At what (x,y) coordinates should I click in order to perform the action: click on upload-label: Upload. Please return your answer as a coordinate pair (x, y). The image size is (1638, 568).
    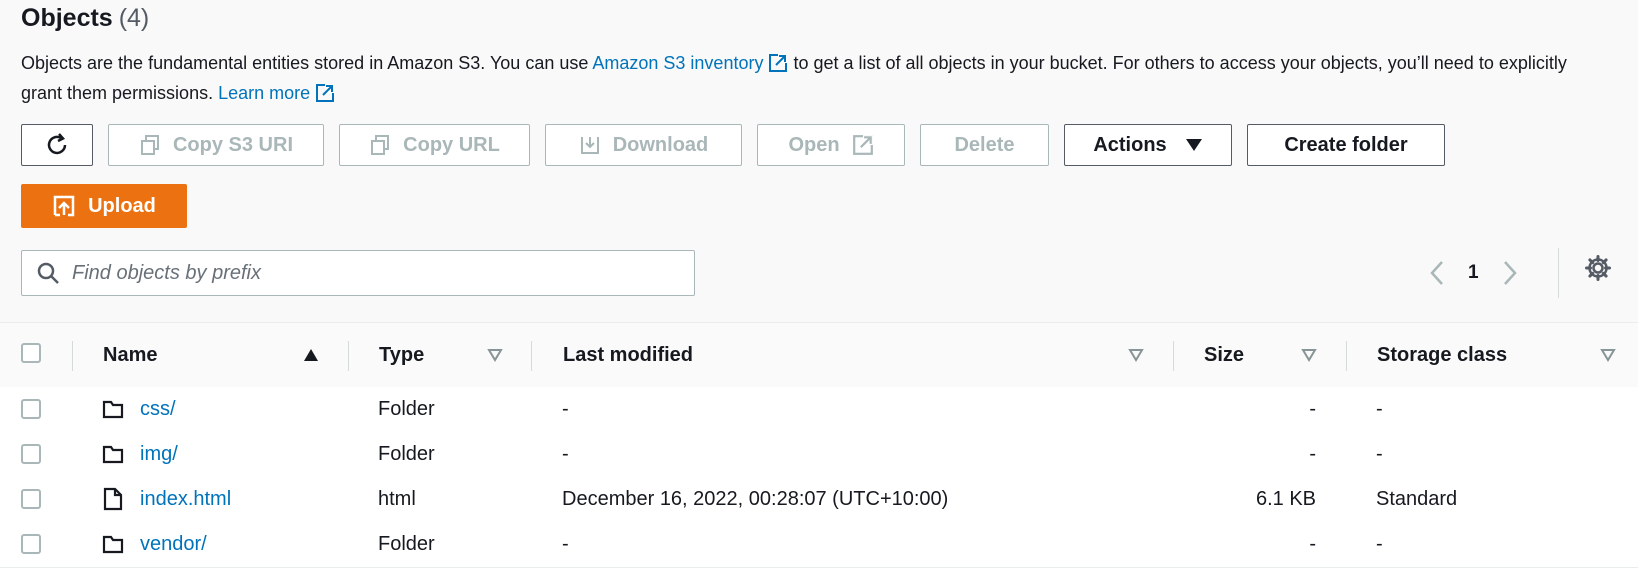
    Looking at the image, I should click on (122, 205).